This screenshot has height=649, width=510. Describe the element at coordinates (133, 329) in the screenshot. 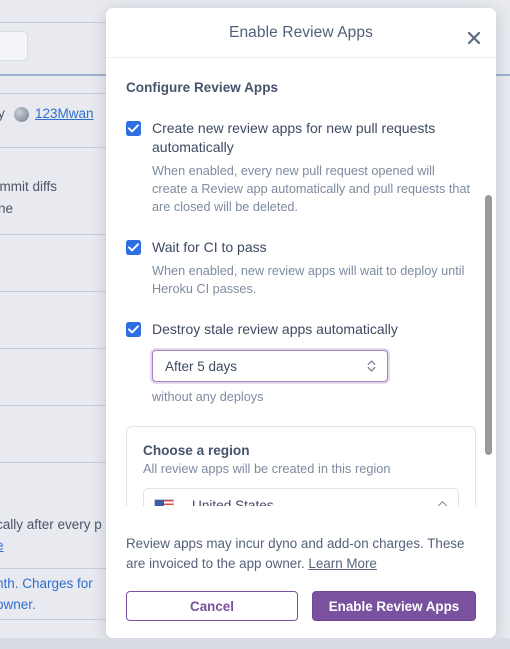

I see `checkbox-destroy-stale-review-apps` at that location.